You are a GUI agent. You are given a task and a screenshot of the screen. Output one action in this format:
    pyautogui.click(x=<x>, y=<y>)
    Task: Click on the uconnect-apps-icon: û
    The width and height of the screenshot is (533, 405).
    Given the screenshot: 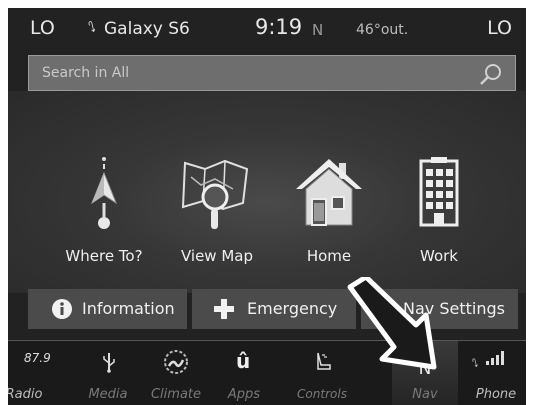 What is the action you would take?
    pyautogui.click(x=243, y=361)
    